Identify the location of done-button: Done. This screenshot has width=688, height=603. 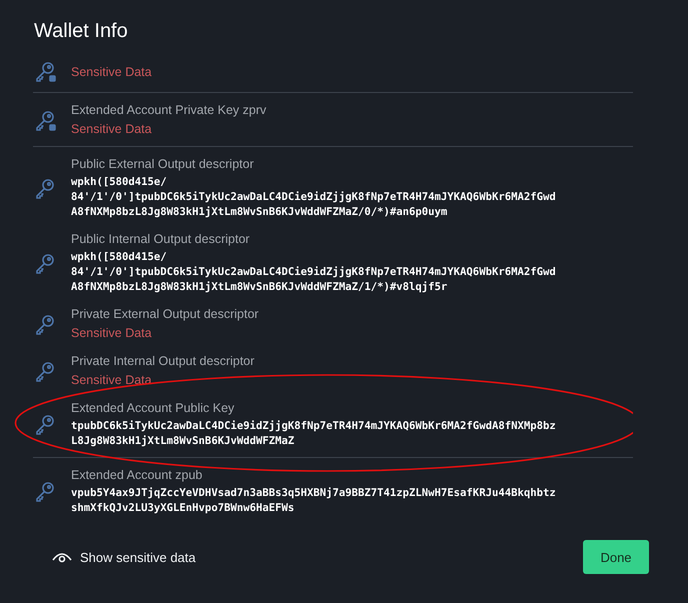
(616, 557).